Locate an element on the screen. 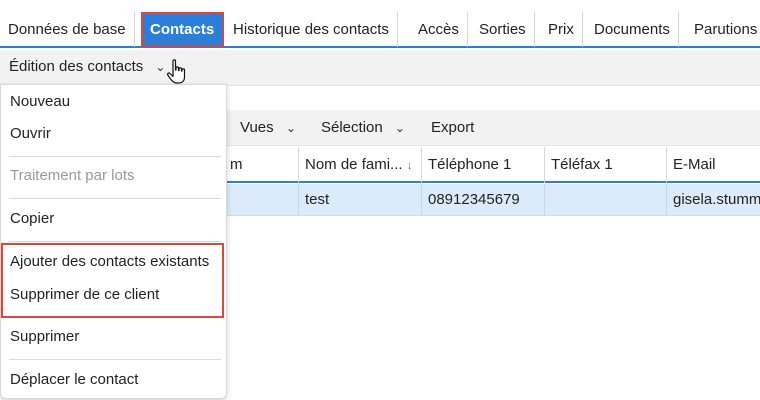 This screenshot has width=760, height=400. edit-contacts-bar: Édition des contacts ⌄ is located at coordinates (380, 68).